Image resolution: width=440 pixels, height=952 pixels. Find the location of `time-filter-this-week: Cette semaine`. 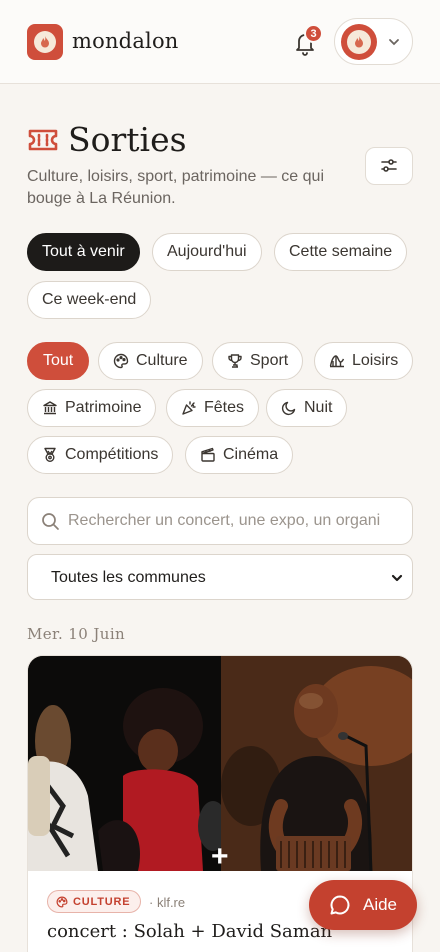

time-filter-this-week: Cette semaine is located at coordinates (341, 252).